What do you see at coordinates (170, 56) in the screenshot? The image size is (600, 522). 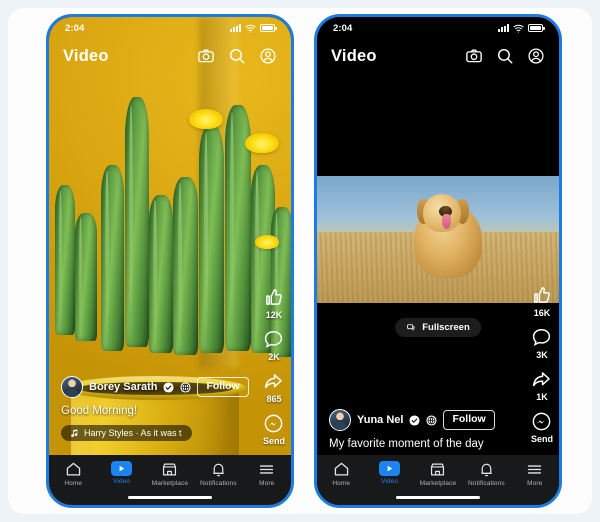 I see `app-bar: Video` at bounding box center [170, 56].